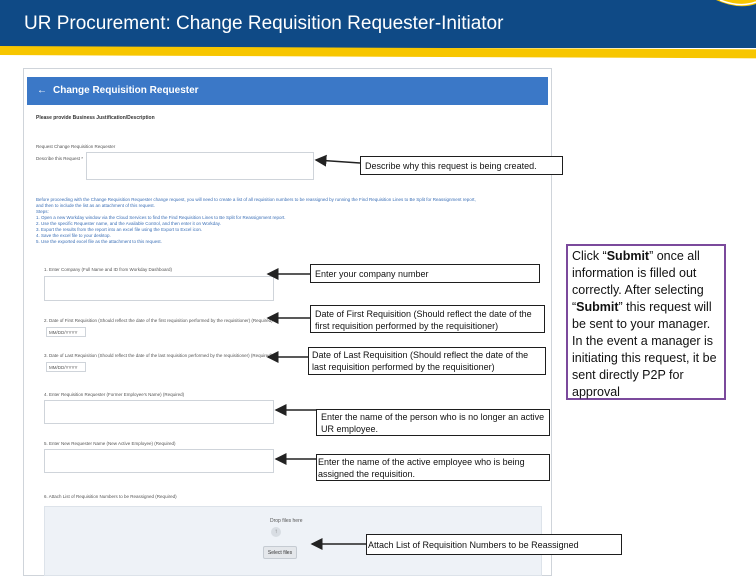 This screenshot has width=756, height=576. What do you see at coordinates (200, 166) in the screenshot?
I see `describe-input` at bounding box center [200, 166].